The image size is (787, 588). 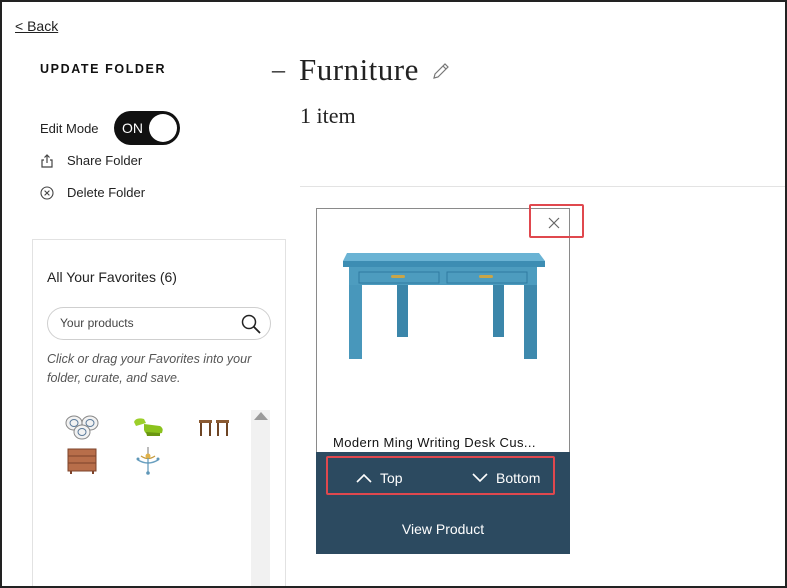 What do you see at coordinates (443, 503) in the screenshot?
I see `product-card-footer: Top Bottom View Product` at bounding box center [443, 503].